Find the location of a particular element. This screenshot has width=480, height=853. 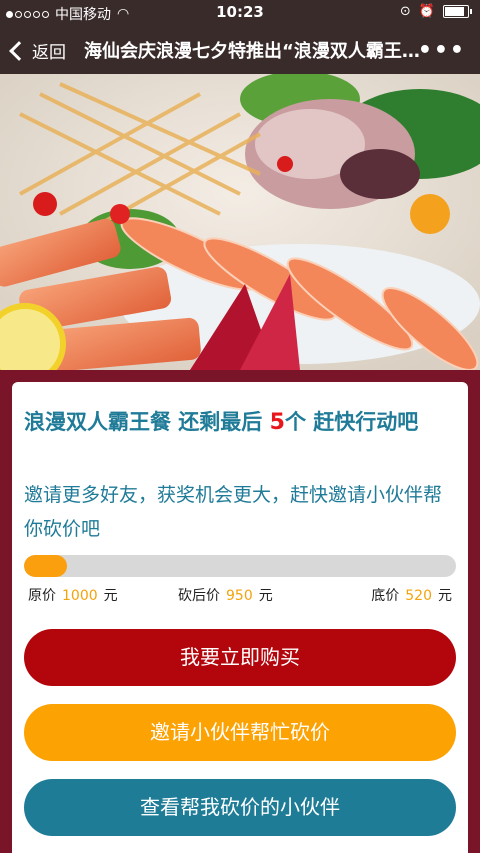

after-price-value: 950 is located at coordinates (239, 596).